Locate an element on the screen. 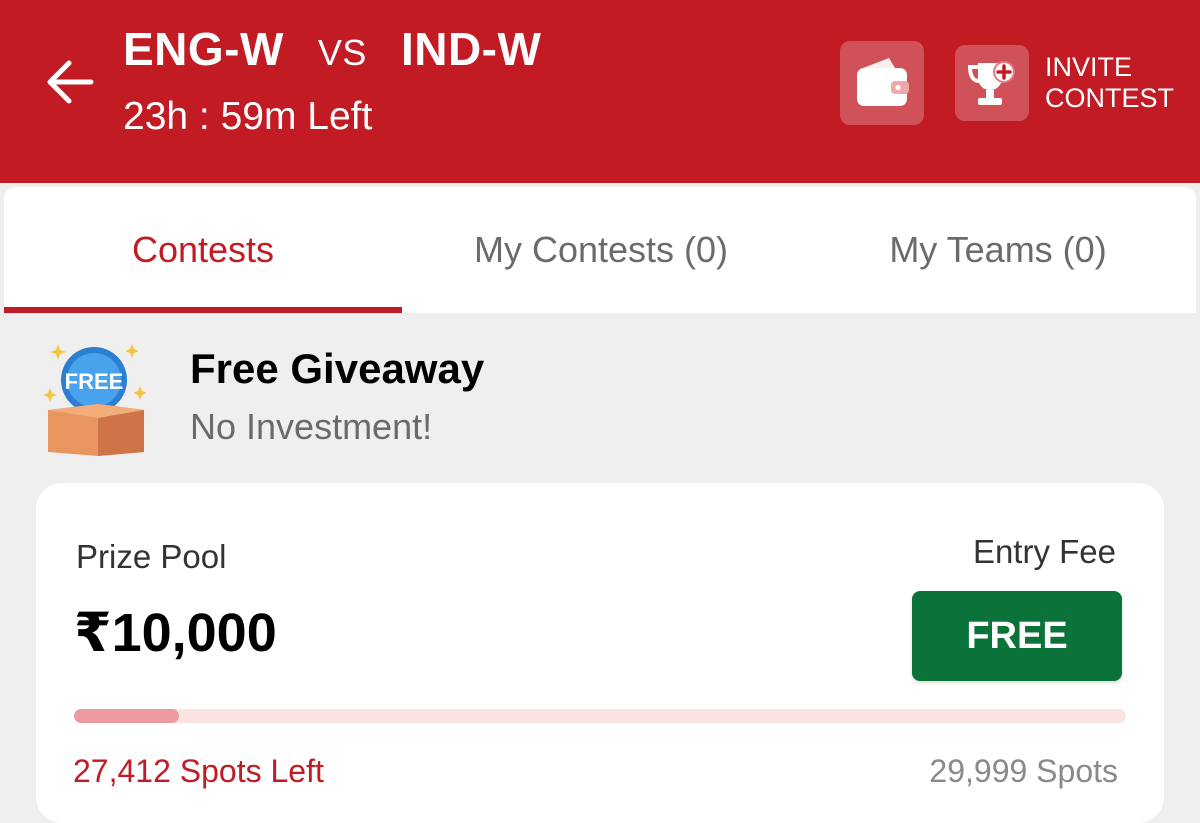 This screenshot has height=823, width=1200. invite-contest-button: INVITE CONTEST is located at coordinates (1064, 83).